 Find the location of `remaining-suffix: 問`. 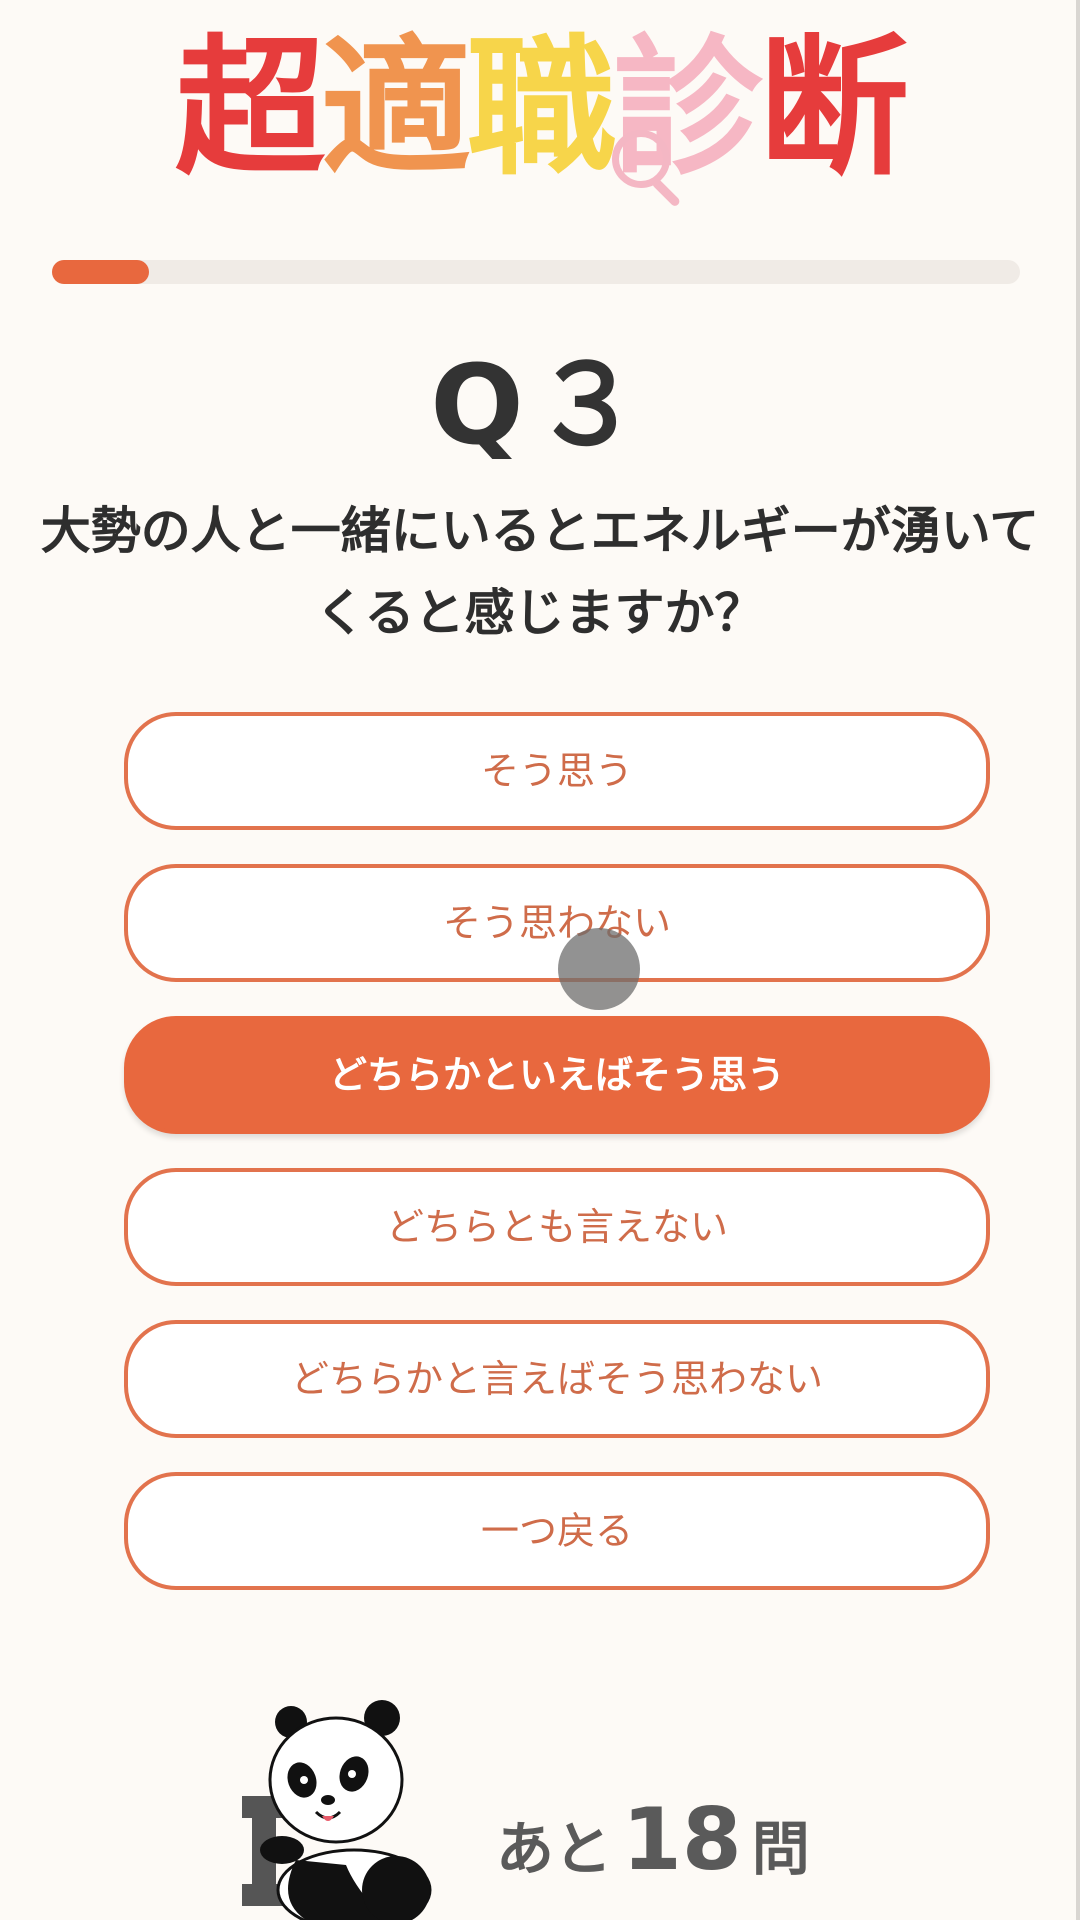

remaining-suffix: 問 is located at coordinates (780, 1849).